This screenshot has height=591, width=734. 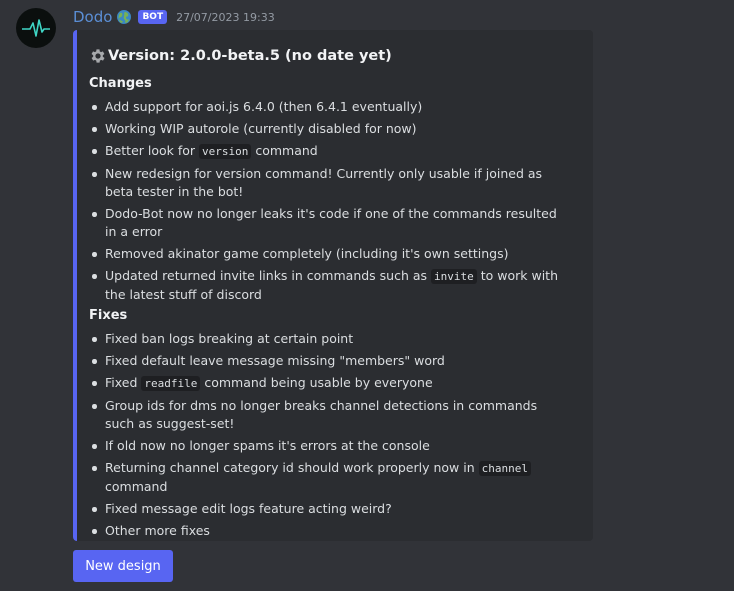 What do you see at coordinates (504, 468) in the screenshot?
I see `inline-code: channel` at bounding box center [504, 468].